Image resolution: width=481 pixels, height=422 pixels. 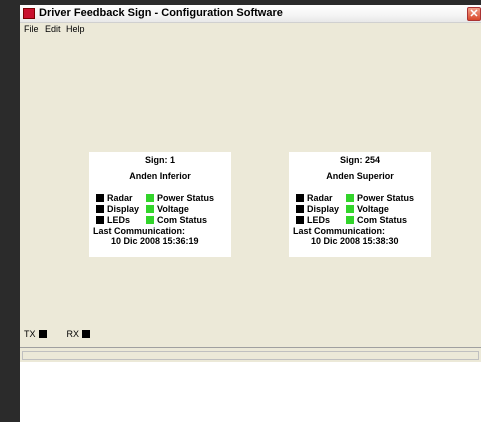 I want to click on tx-rx-indicators: TX RX, so click(x=57, y=334).